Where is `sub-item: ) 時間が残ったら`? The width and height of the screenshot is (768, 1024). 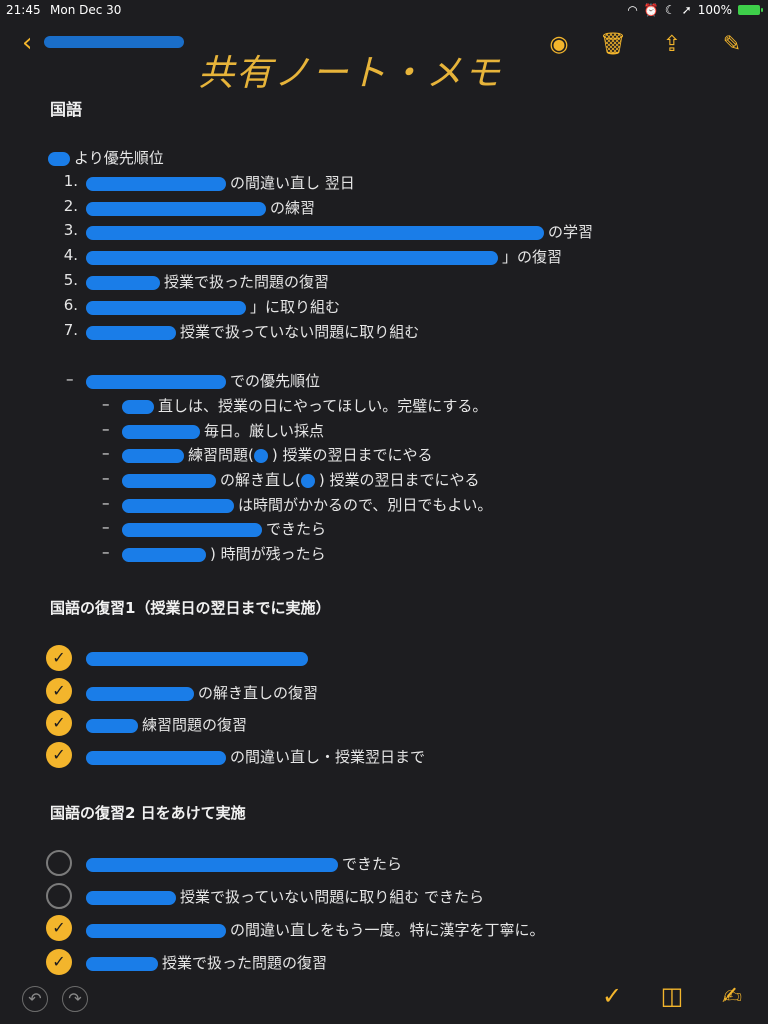
sub-item: ) 時間が残ったら is located at coordinates (224, 553).